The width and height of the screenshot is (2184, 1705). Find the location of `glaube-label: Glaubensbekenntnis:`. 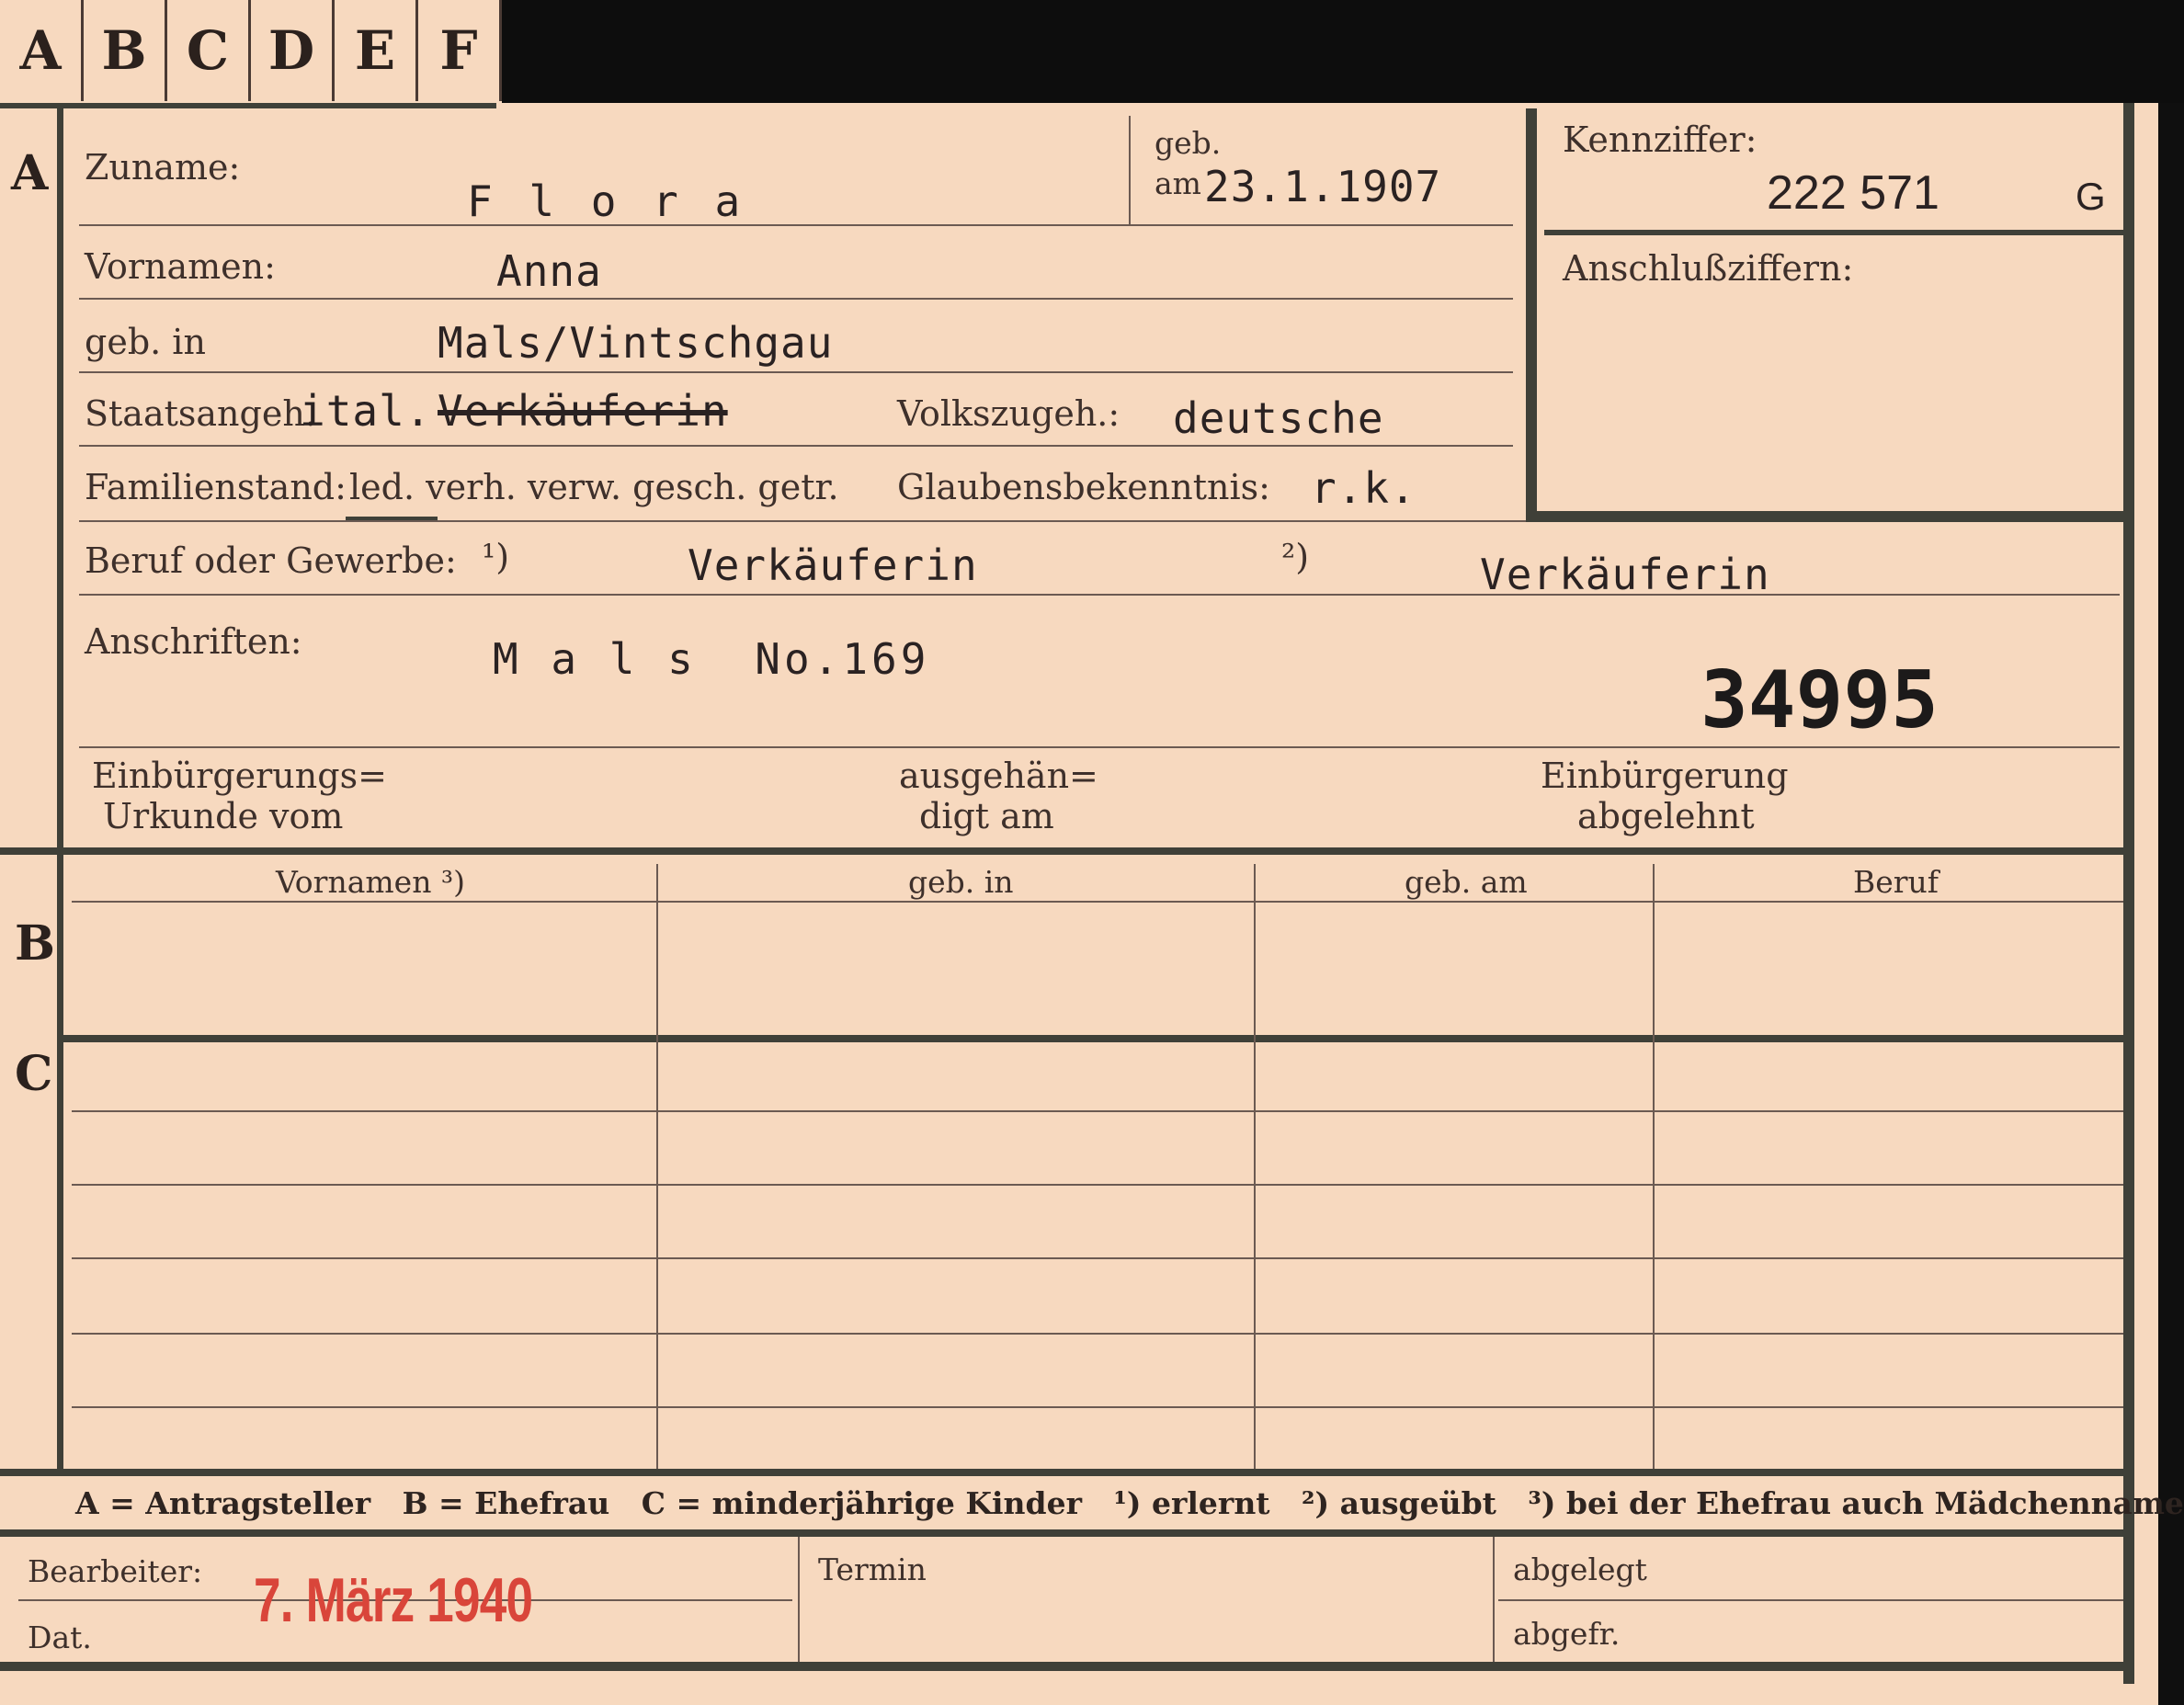

glaube-label: Glaubensbekenntnis: is located at coordinates (1083, 487).